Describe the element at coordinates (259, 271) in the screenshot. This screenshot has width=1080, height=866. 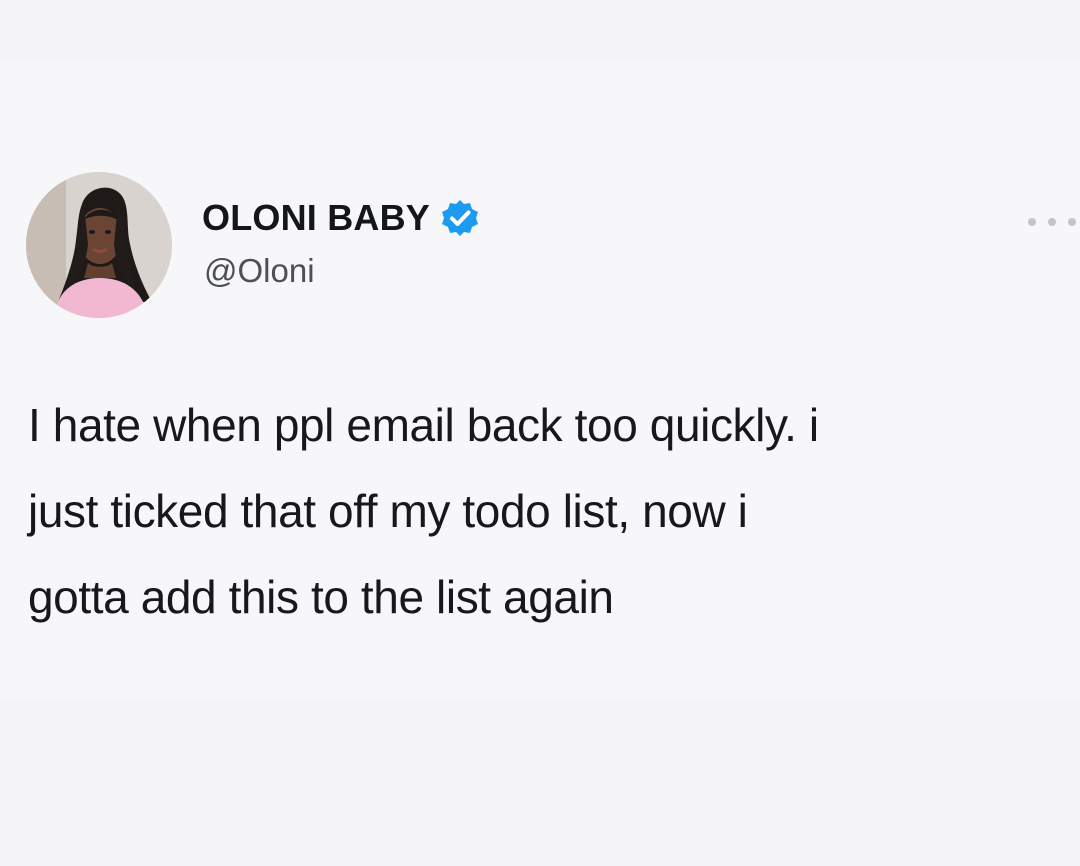
I see `author-handle: @Oloni` at that location.